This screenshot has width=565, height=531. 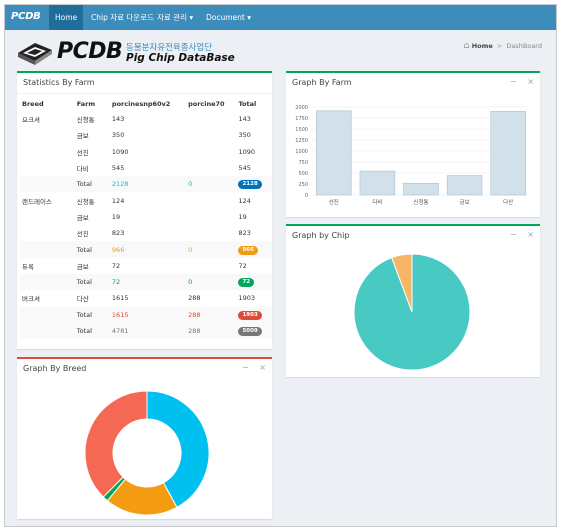 What do you see at coordinates (116, 444) in the screenshot?
I see `pie-slice` at bounding box center [116, 444].